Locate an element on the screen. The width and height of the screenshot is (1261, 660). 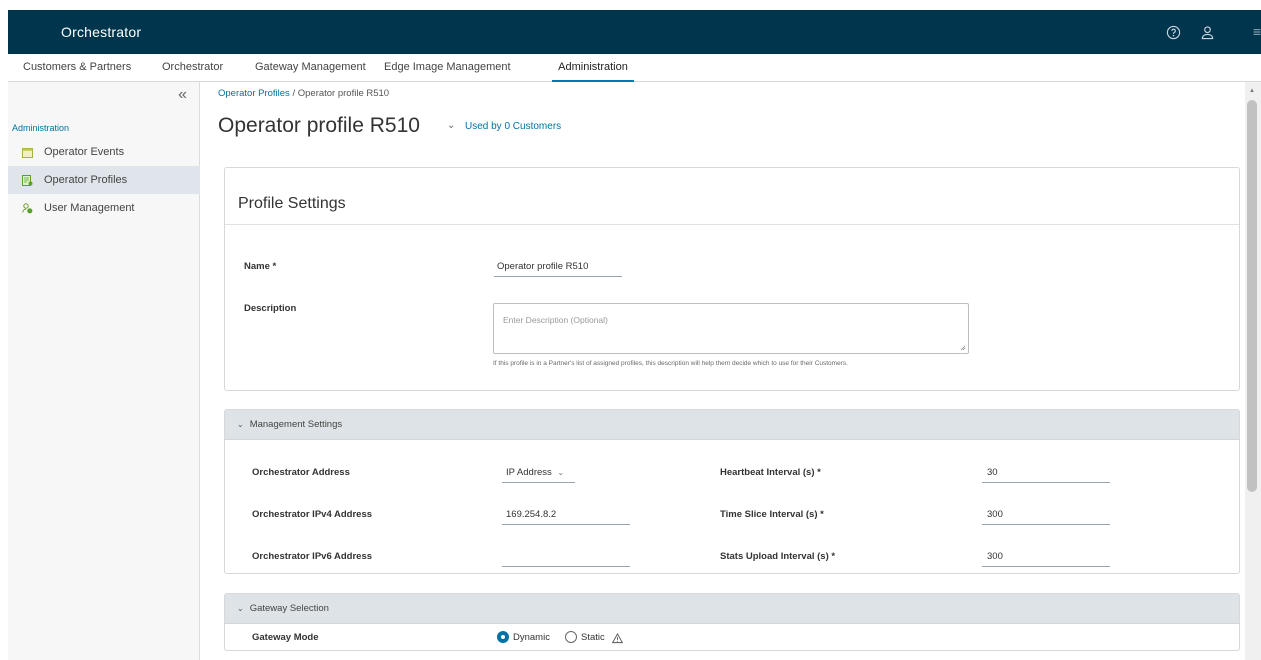
sidebar-item-user-management: User Management is located at coordinates (104, 208).